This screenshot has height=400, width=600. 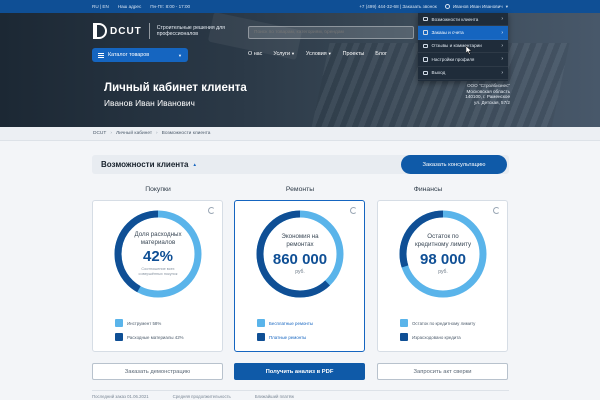 I want to click on request-reconciliation-button: Запросить акт сверки, so click(x=442, y=371).